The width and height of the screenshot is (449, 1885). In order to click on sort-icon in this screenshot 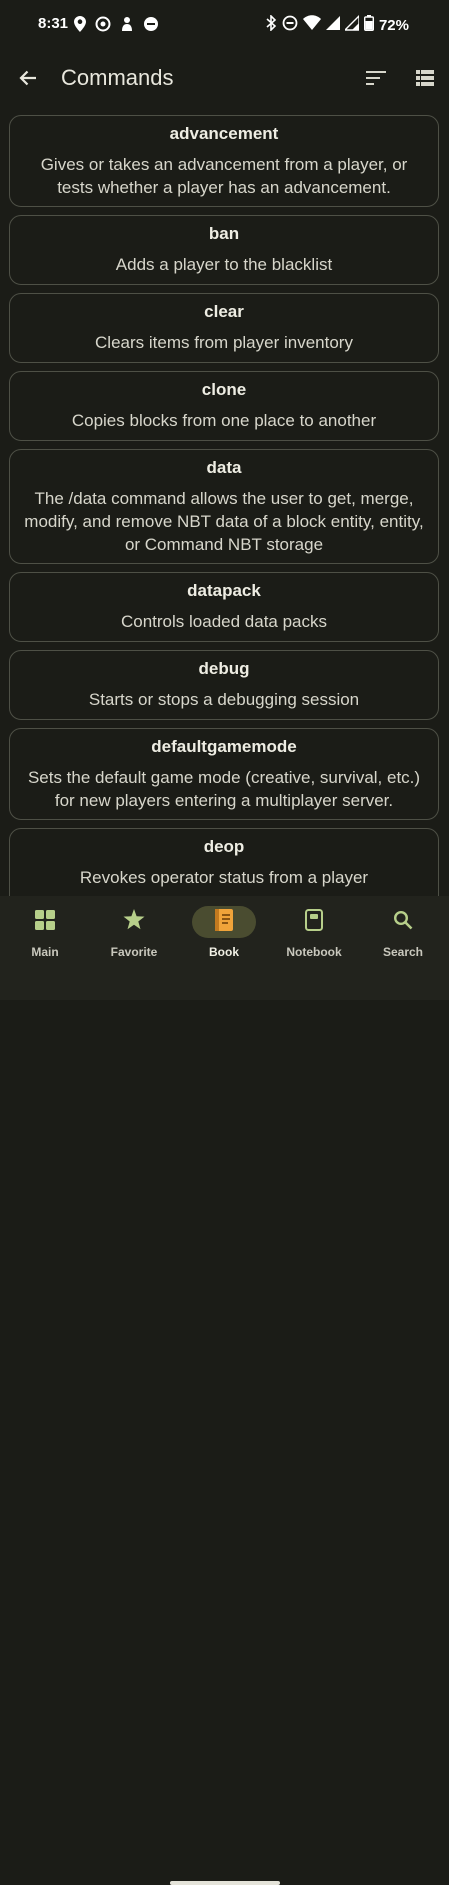, I will do `click(376, 80)`.